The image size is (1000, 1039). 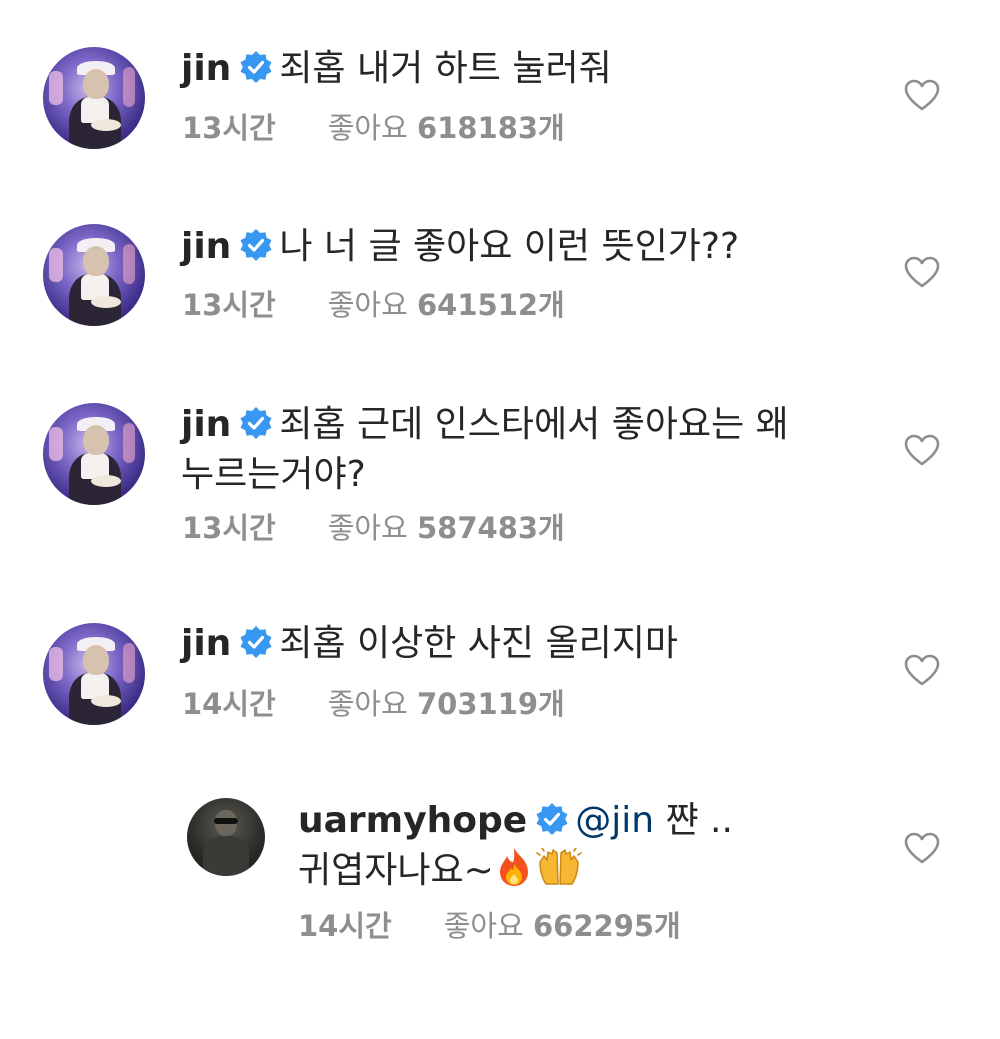 I want to click on likes-count: 662295개, so click(x=607, y=926).